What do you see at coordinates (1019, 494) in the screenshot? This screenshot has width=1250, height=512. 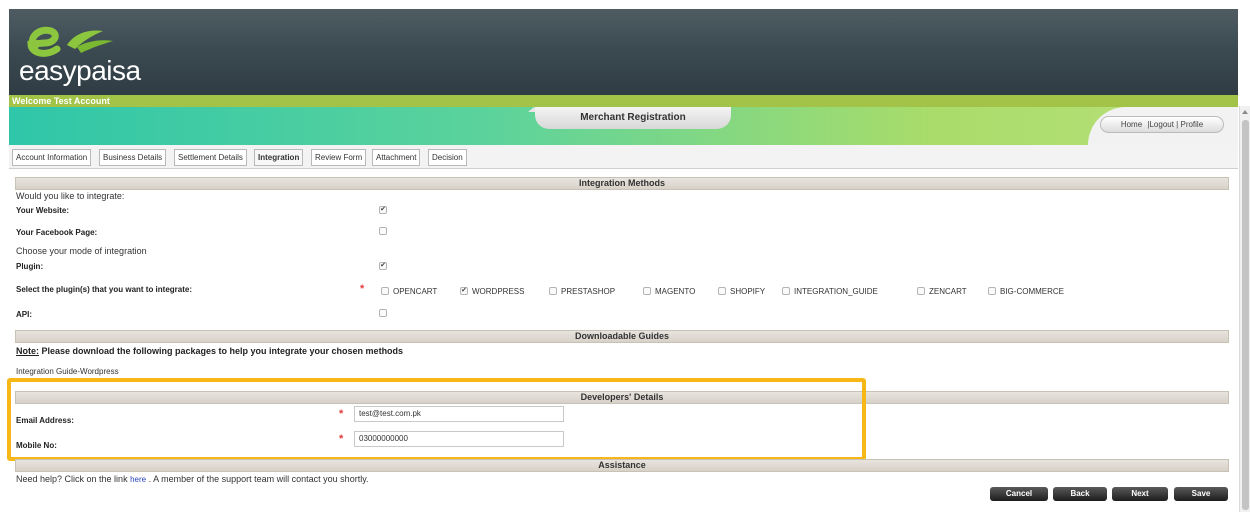 I see `cancel-button: Cancel` at bounding box center [1019, 494].